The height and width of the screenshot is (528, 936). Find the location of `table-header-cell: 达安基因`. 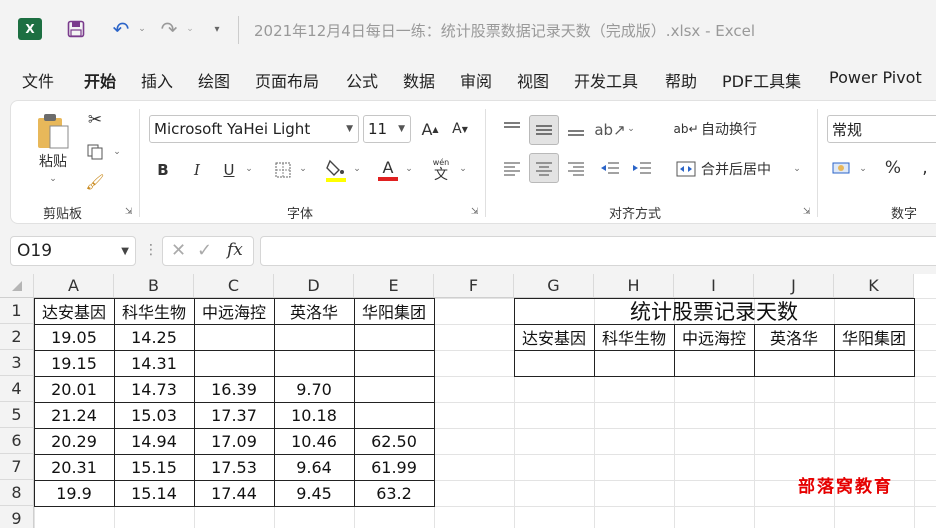

table-header-cell: 达安基因 is located at coordinates (74, 311).